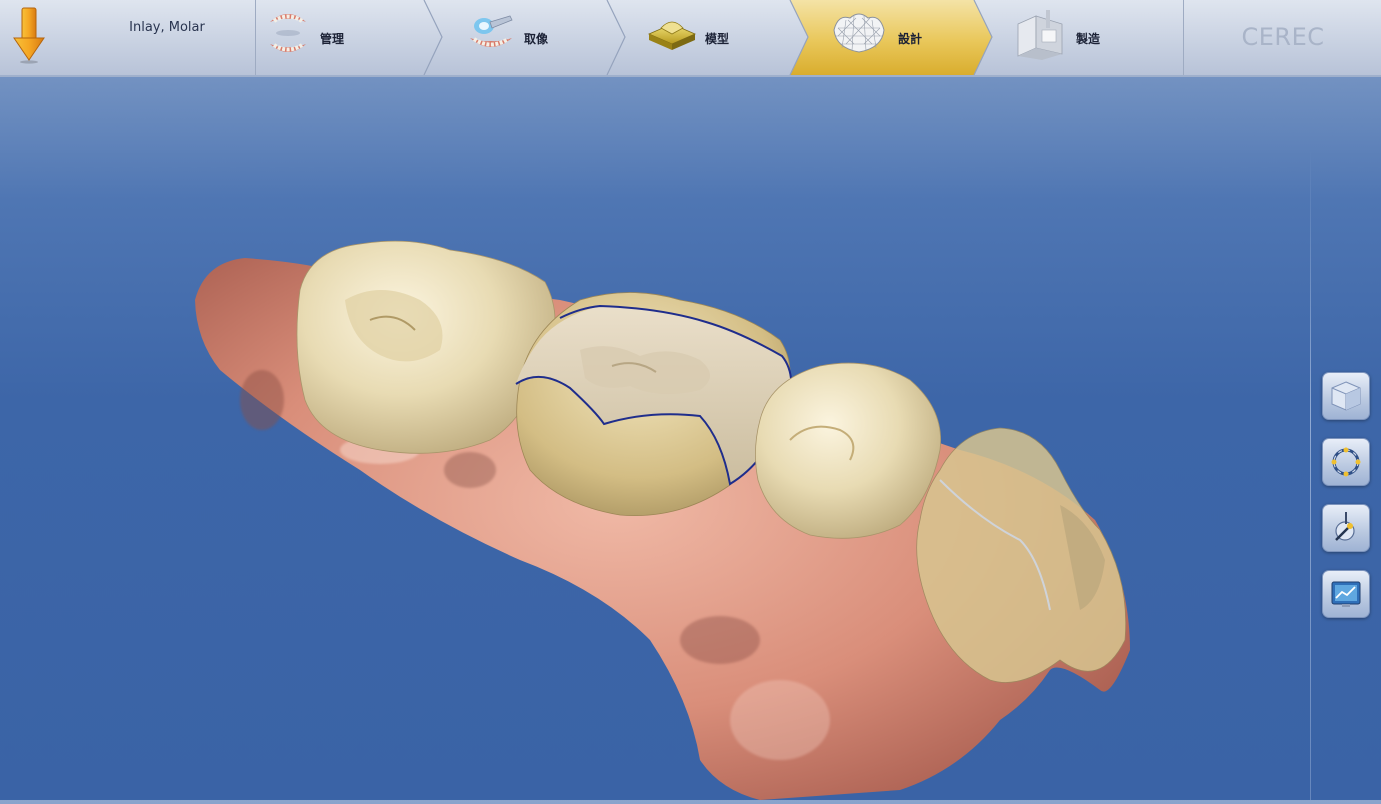  What do you see at coordinates (1310, 475) in the screenshot?
I see `side-rail-divider` at bounding box center [1310, 475].